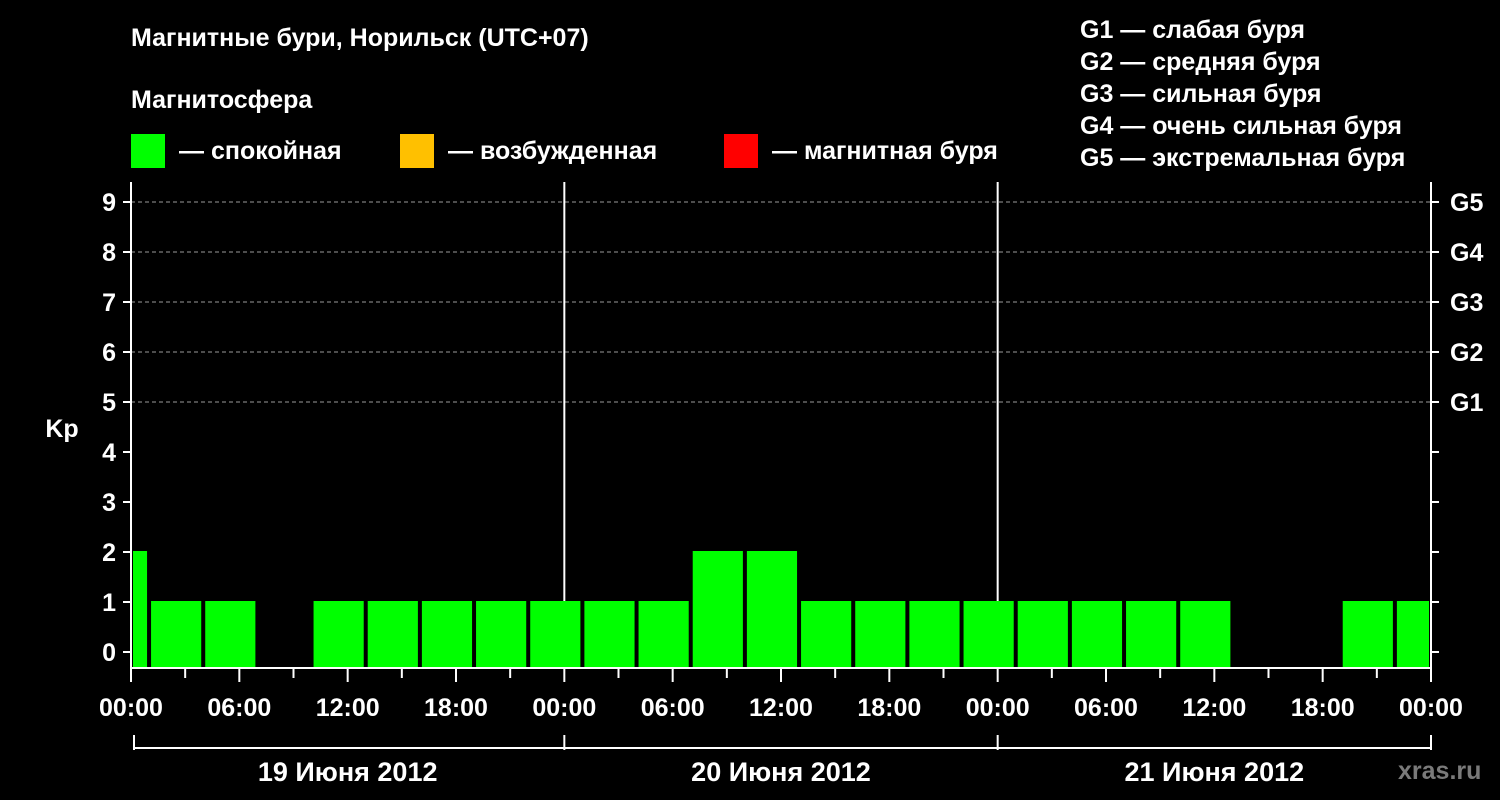 Image resolution: width=1500 pixels, height=800 pixels. What do you see at coordinates (1440, 771) in the screenshot?
I see `watermark: xras.ru` at bounding box center [1440, 771].